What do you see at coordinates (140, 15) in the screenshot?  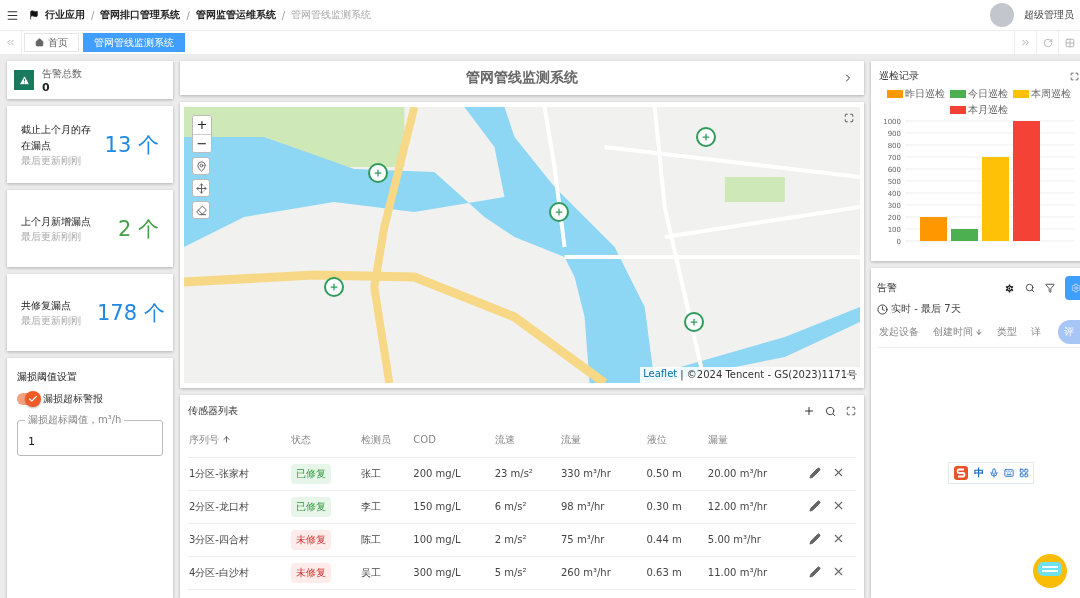 I see `breadcrumb-link: 管网排口管理系统` at bounding box center [140, 15].